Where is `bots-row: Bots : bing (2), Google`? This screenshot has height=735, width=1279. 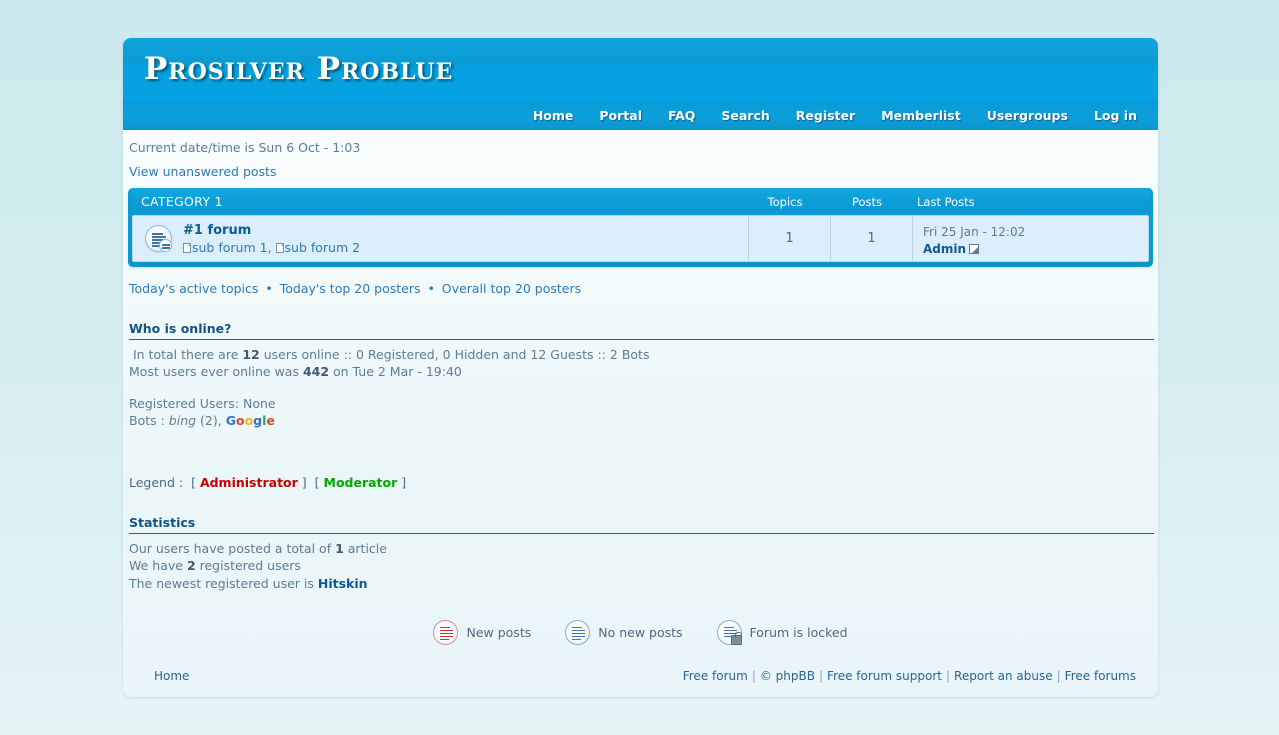
bots-row: Bots : bing (2), Google is located at coordinates (642, 420).